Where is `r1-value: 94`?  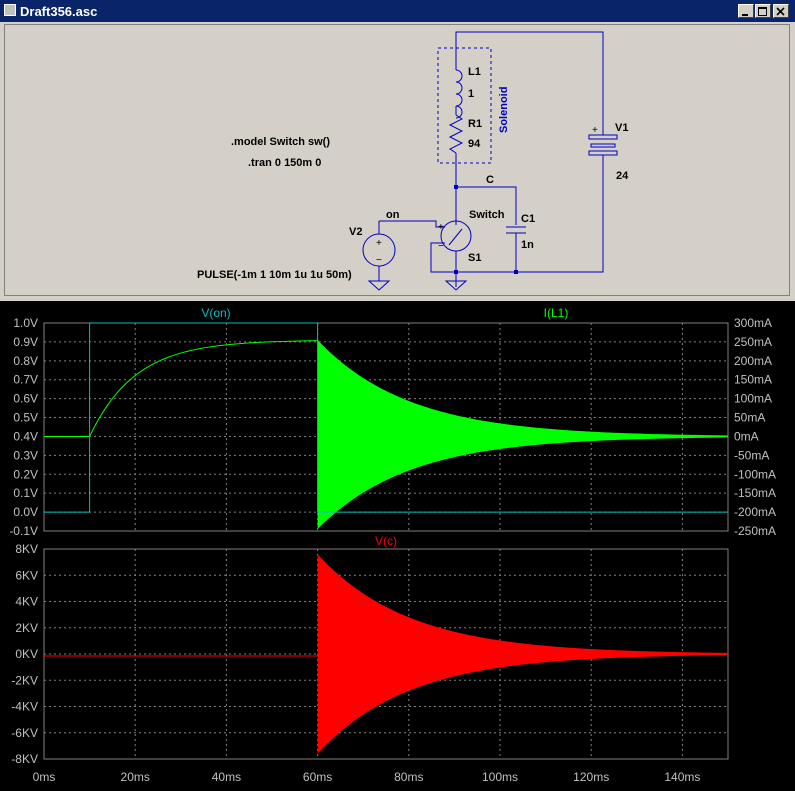
r1-value: 94 is located at coordinates (474, 144).